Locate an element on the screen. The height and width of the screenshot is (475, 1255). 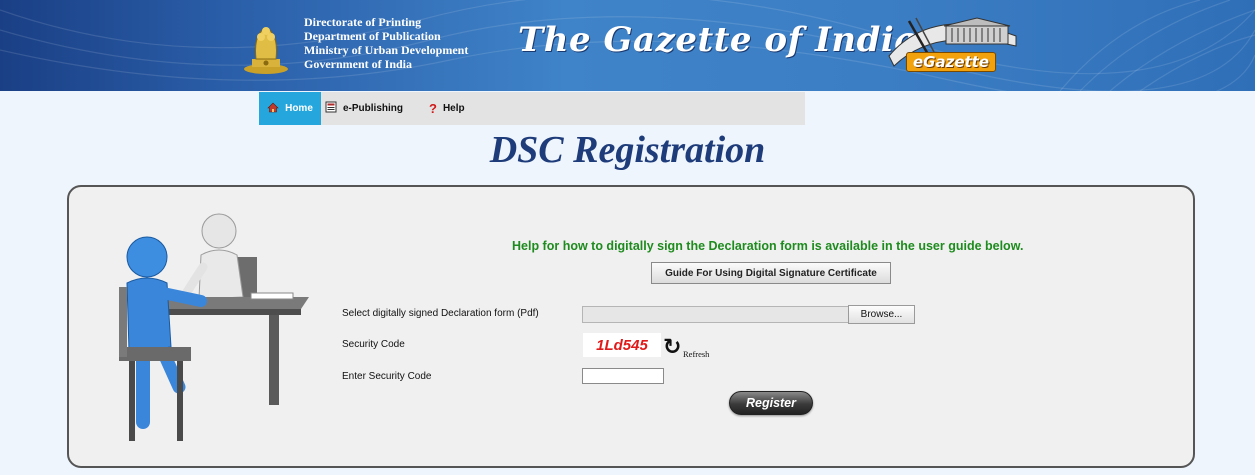
security-code-input is located at coordinates (623, 376).